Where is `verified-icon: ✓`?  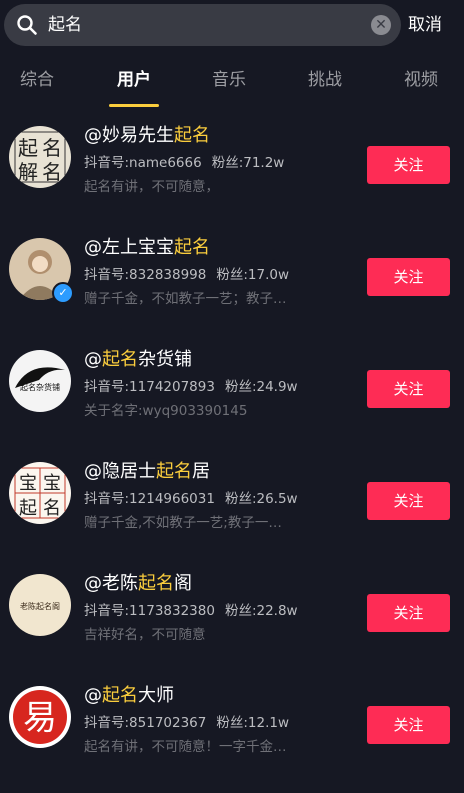 verified-icon: ✓ is located at coordinates (63, 293).